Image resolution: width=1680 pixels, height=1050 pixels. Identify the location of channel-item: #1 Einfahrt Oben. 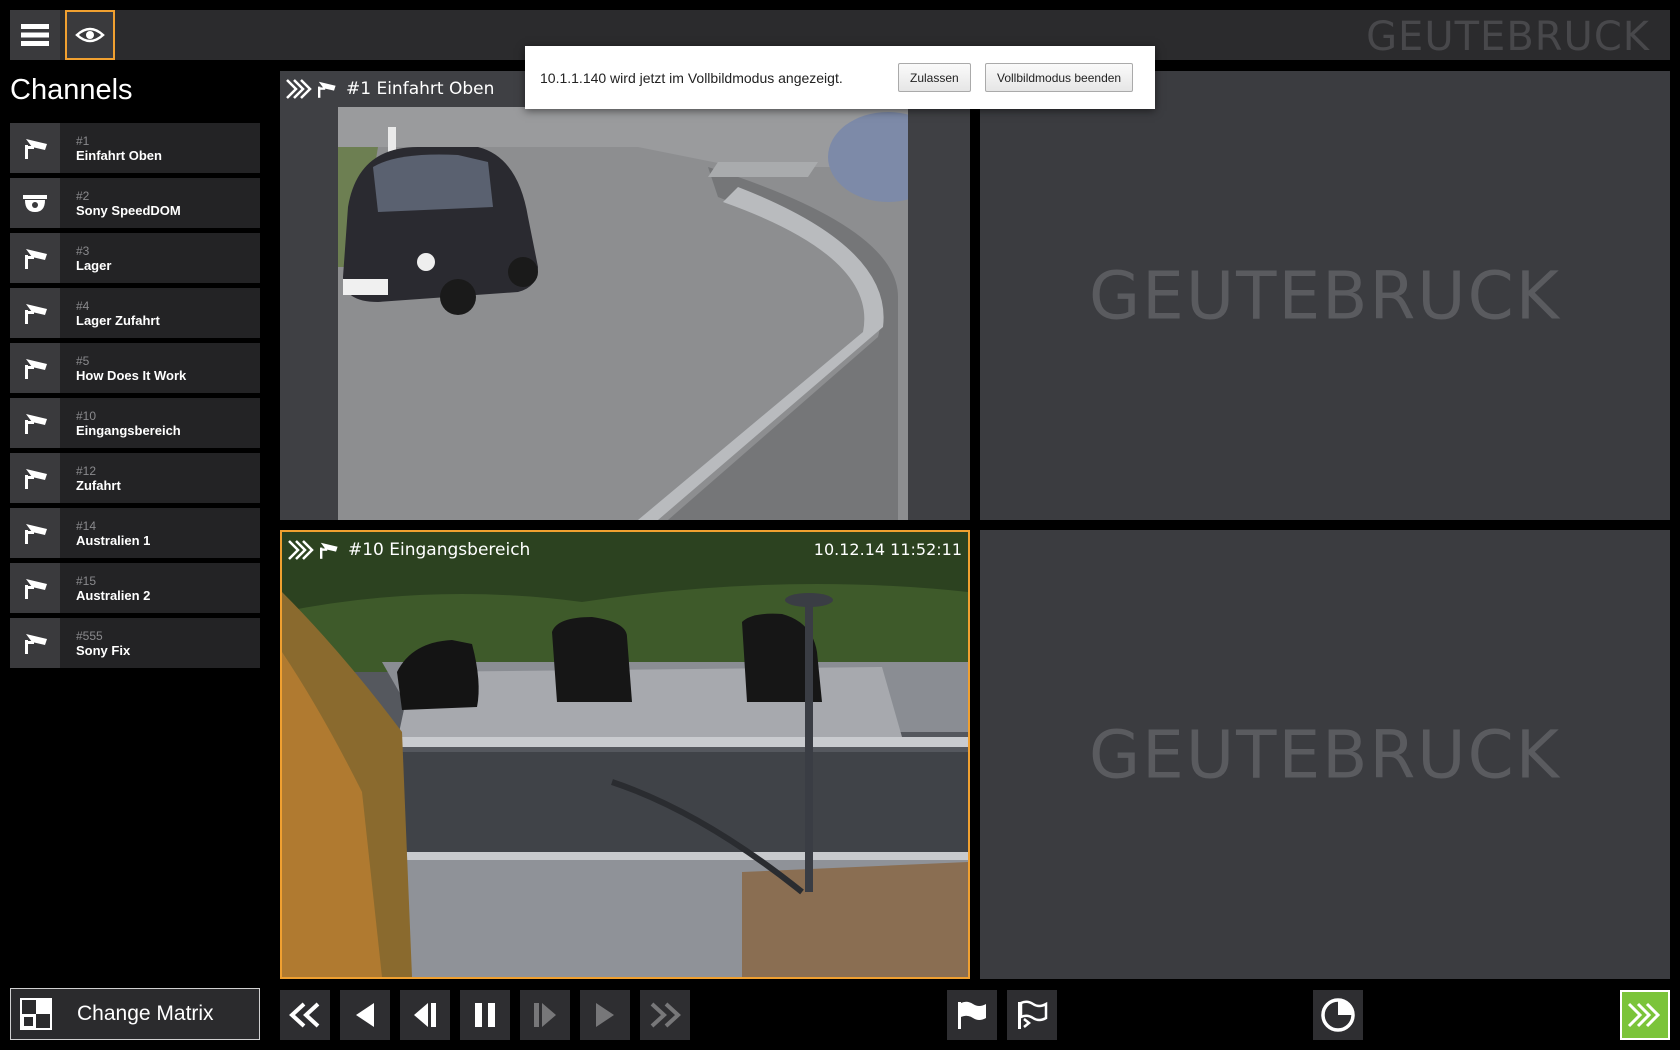
(135, 148).